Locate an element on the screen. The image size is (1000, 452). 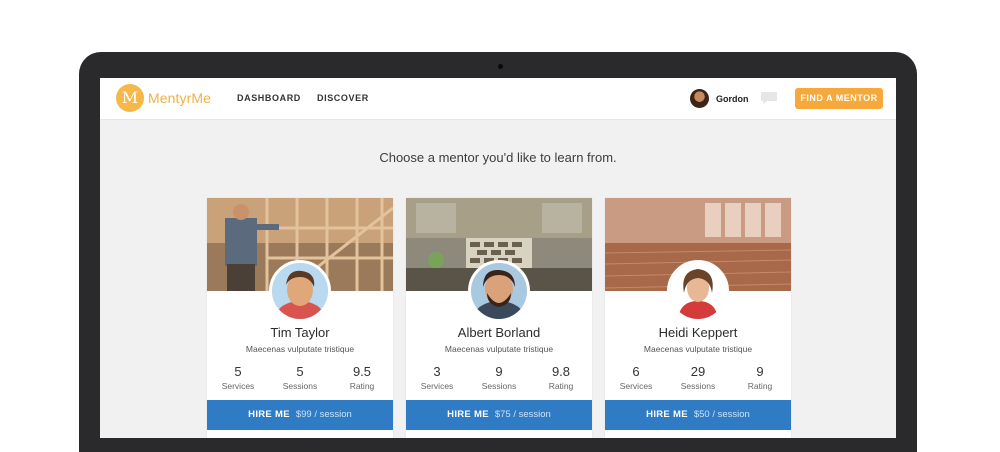
logo-mark-icon: M is located at coordinates (130, 98).